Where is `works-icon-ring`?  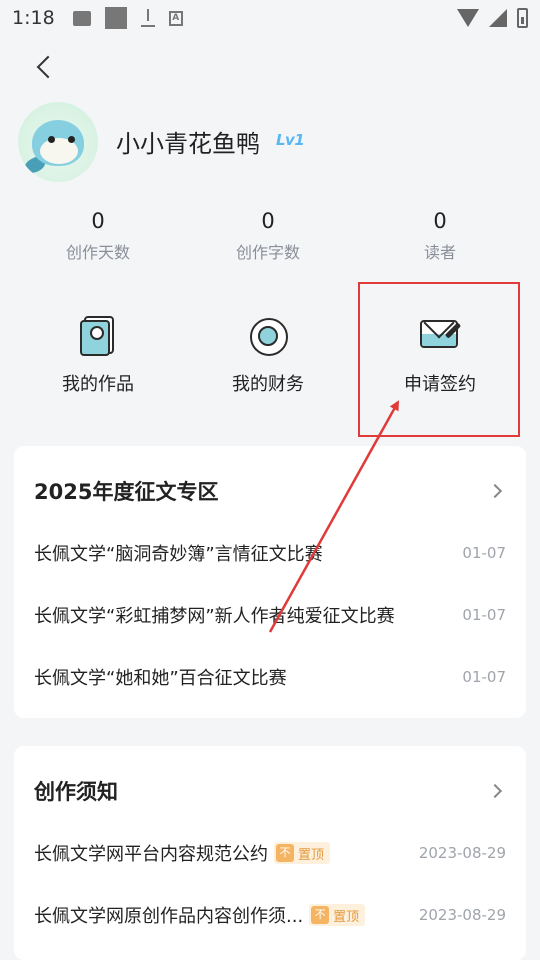
works-icon-ring is located at coordinates (97, 333).